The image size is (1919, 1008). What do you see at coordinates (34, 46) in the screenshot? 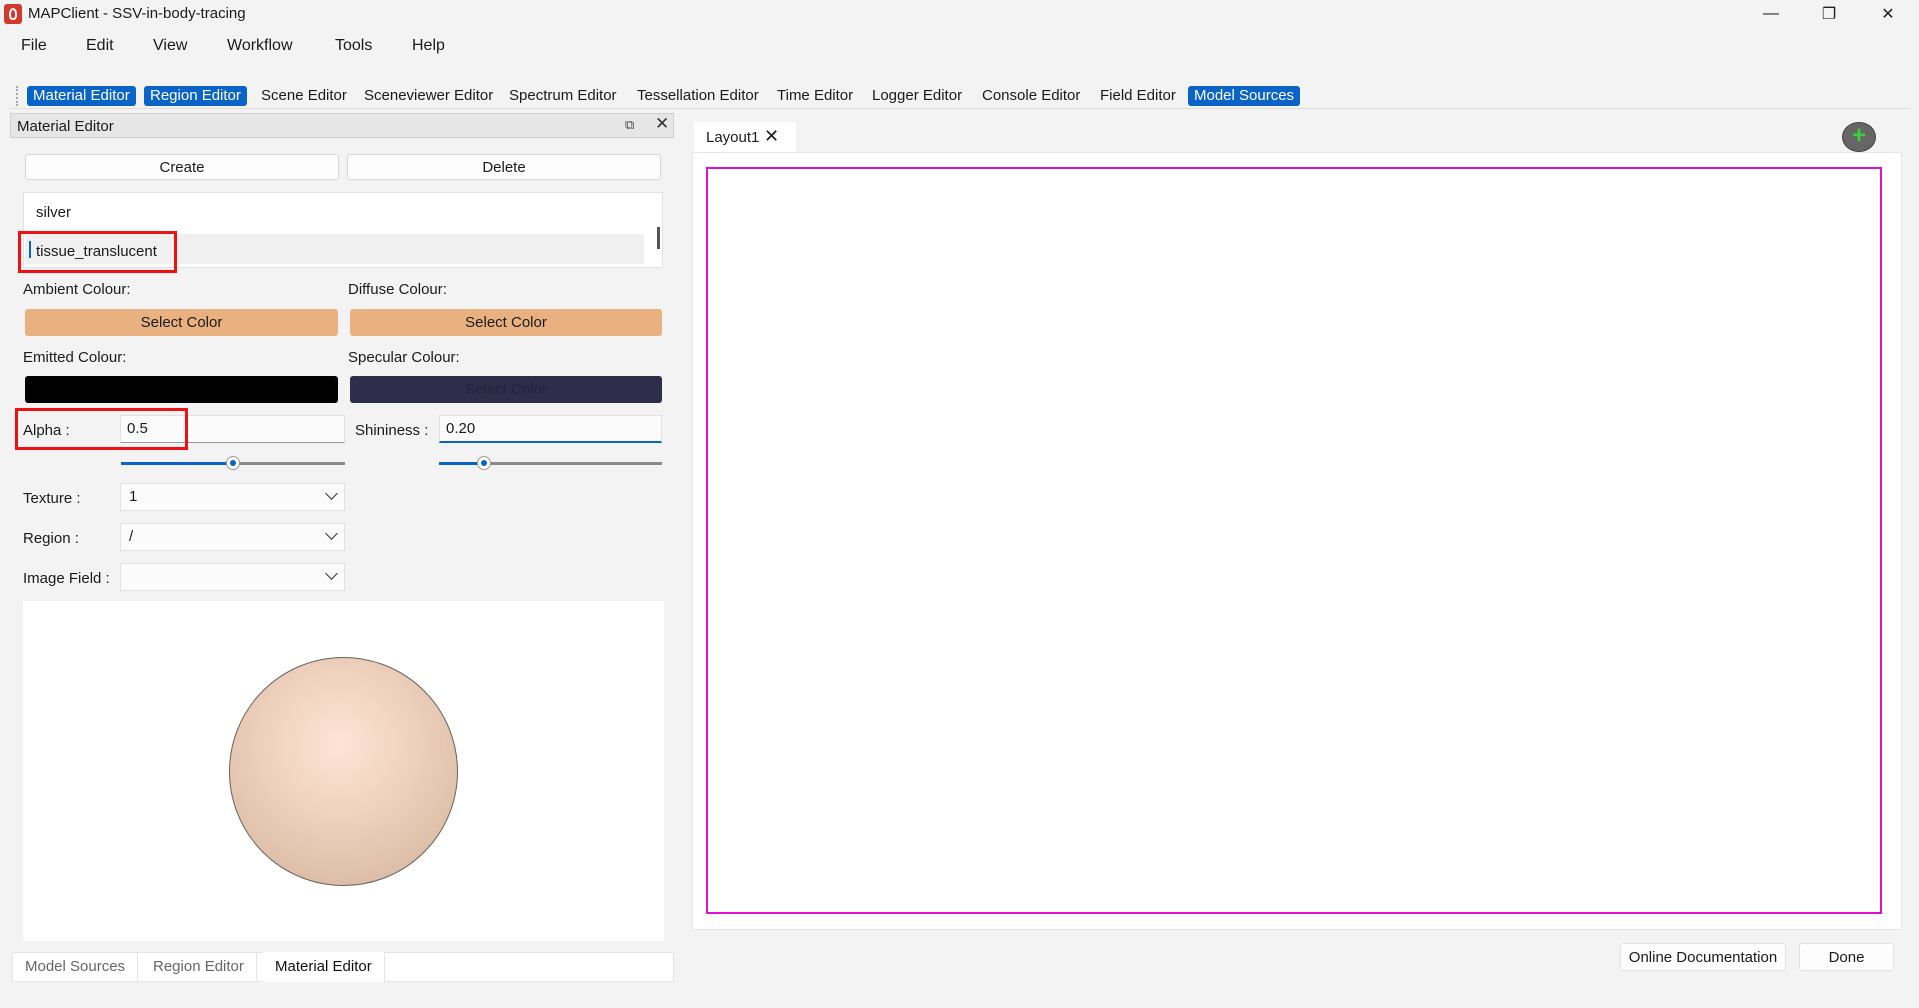
I see `menu-file: File` at bounding box center [34, 46].